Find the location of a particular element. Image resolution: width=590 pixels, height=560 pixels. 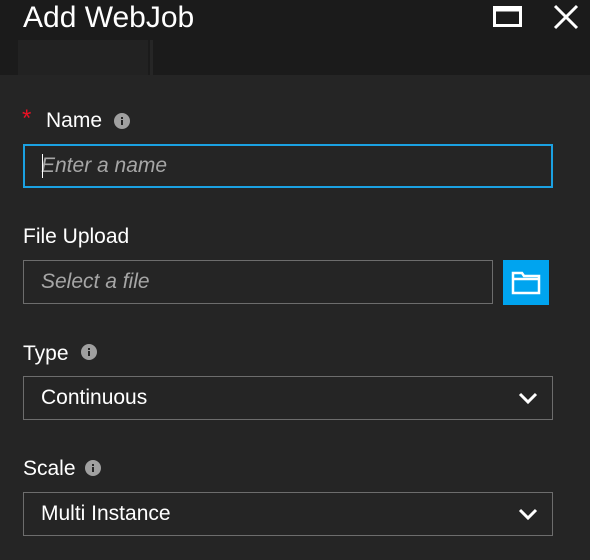

maximize-button is located at coordinates (508, 17).